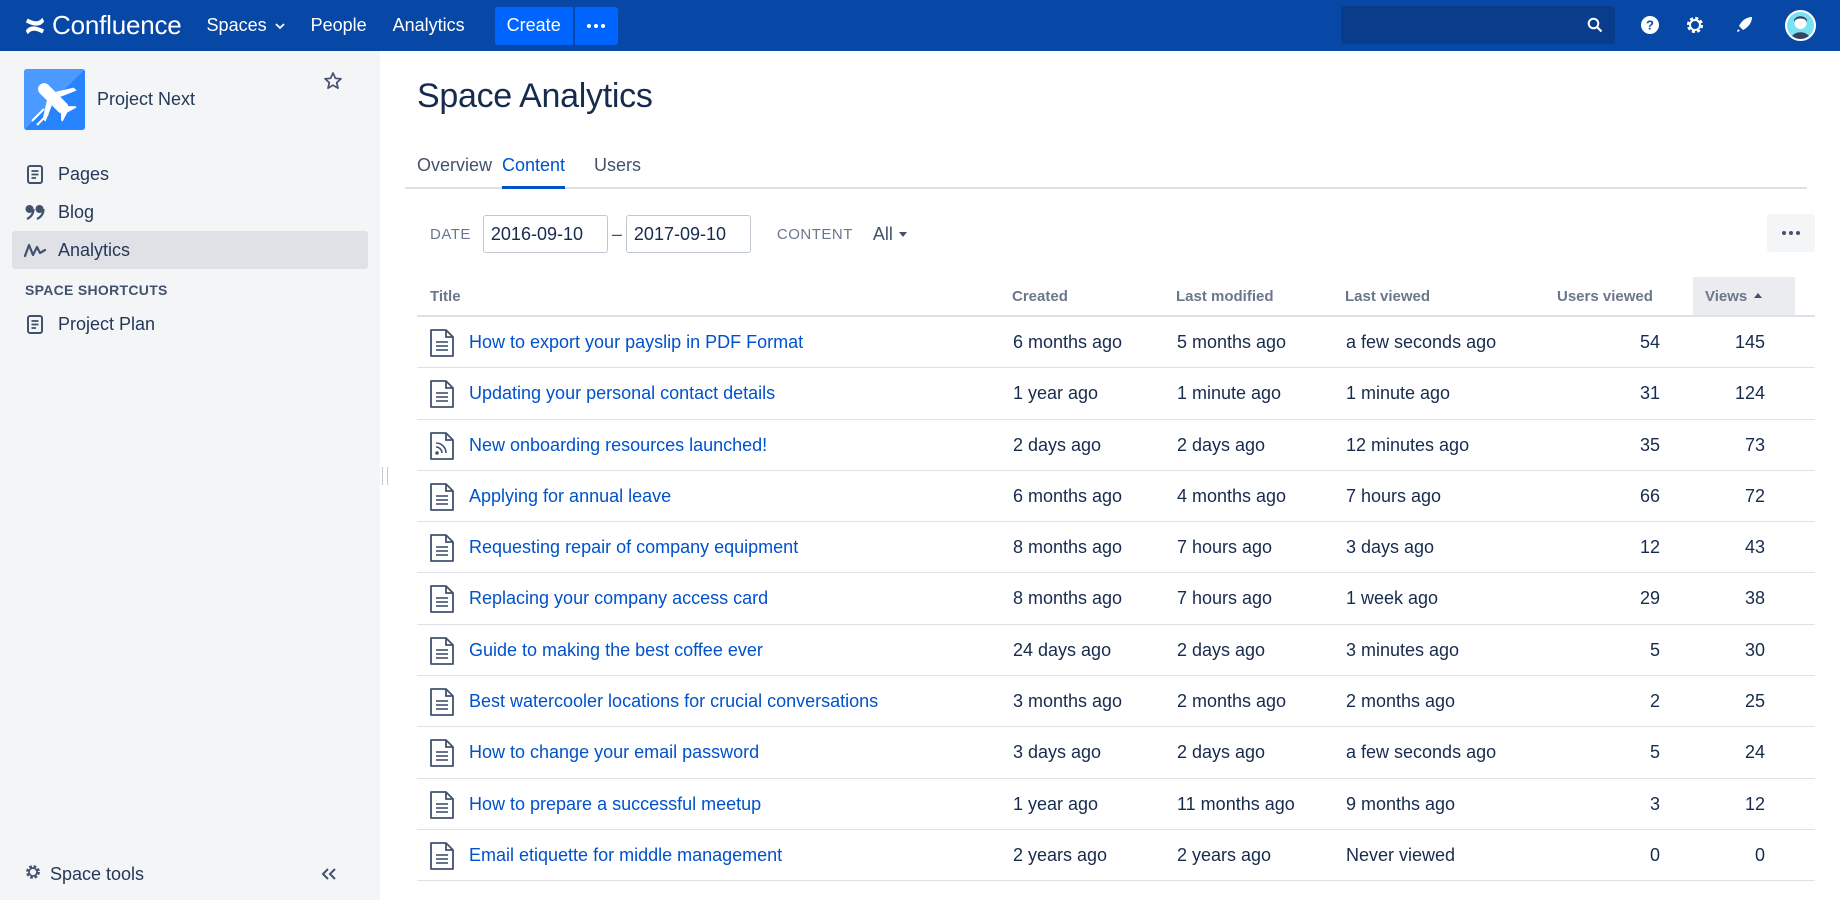 The height and width of the screenshot is (900, 1840). I want to click on content-title-link: How to export your payslip in PDF Format, so click(636, 342).